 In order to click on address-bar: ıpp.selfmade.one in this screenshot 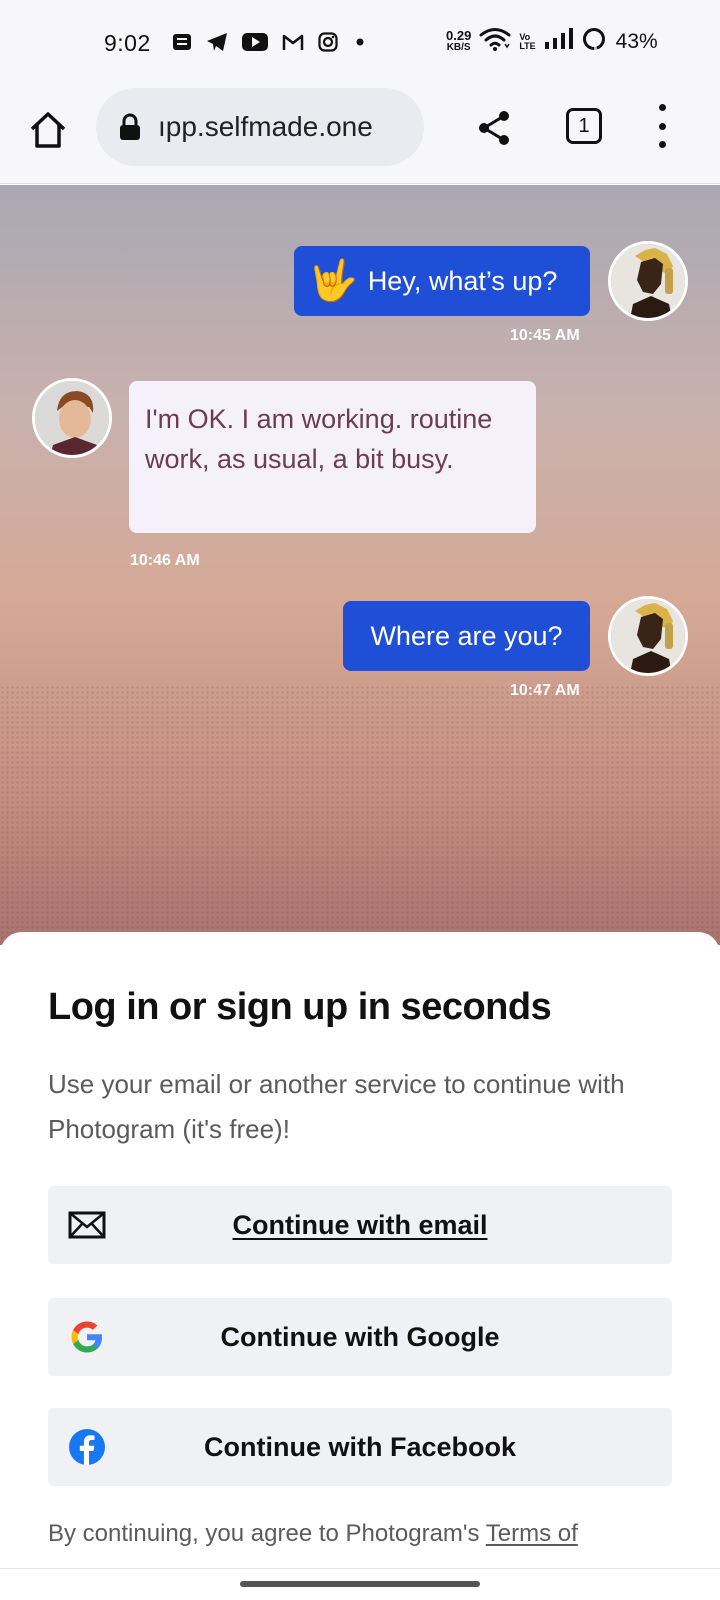, I will do `click(260, 127)`.